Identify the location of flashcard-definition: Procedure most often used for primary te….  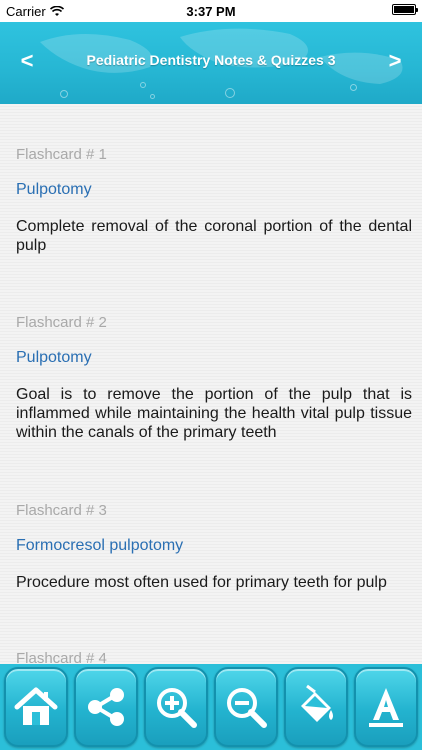
(201, 582).